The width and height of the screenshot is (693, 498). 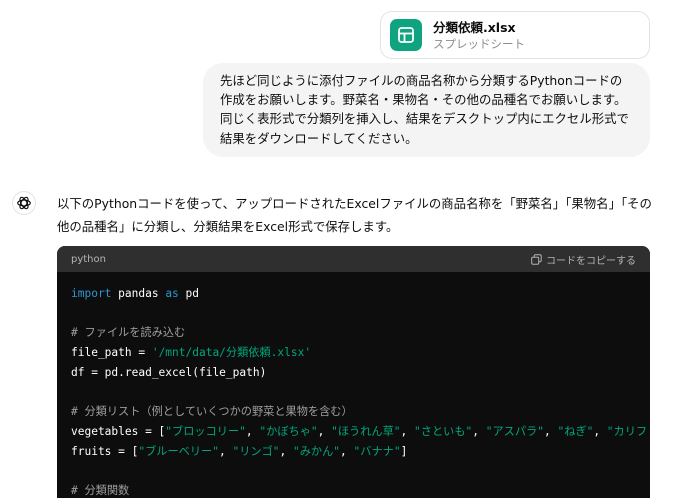 I want to click on code-token: vegetables = [, so click(x=118, y=431).